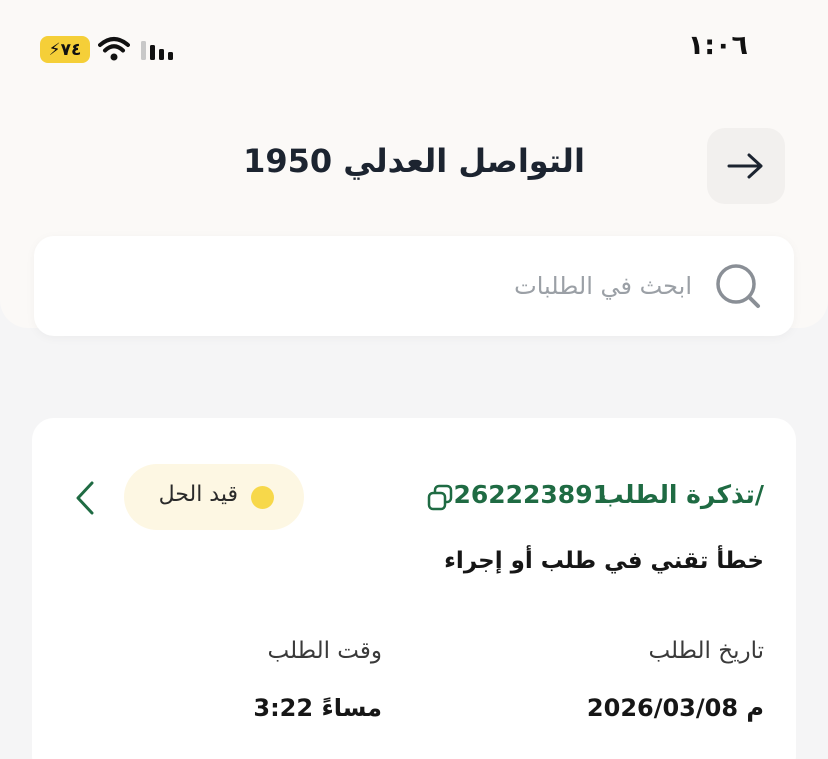  I want to click on status-text: قيد الحل, so click(198, 494).